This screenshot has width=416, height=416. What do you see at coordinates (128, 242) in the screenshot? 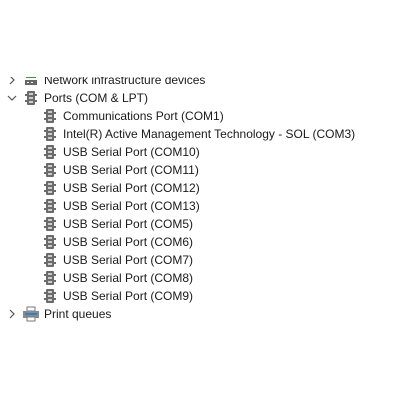
I see `device-label: USB Serial Port (COM6)` at bounding box center [128, 242].